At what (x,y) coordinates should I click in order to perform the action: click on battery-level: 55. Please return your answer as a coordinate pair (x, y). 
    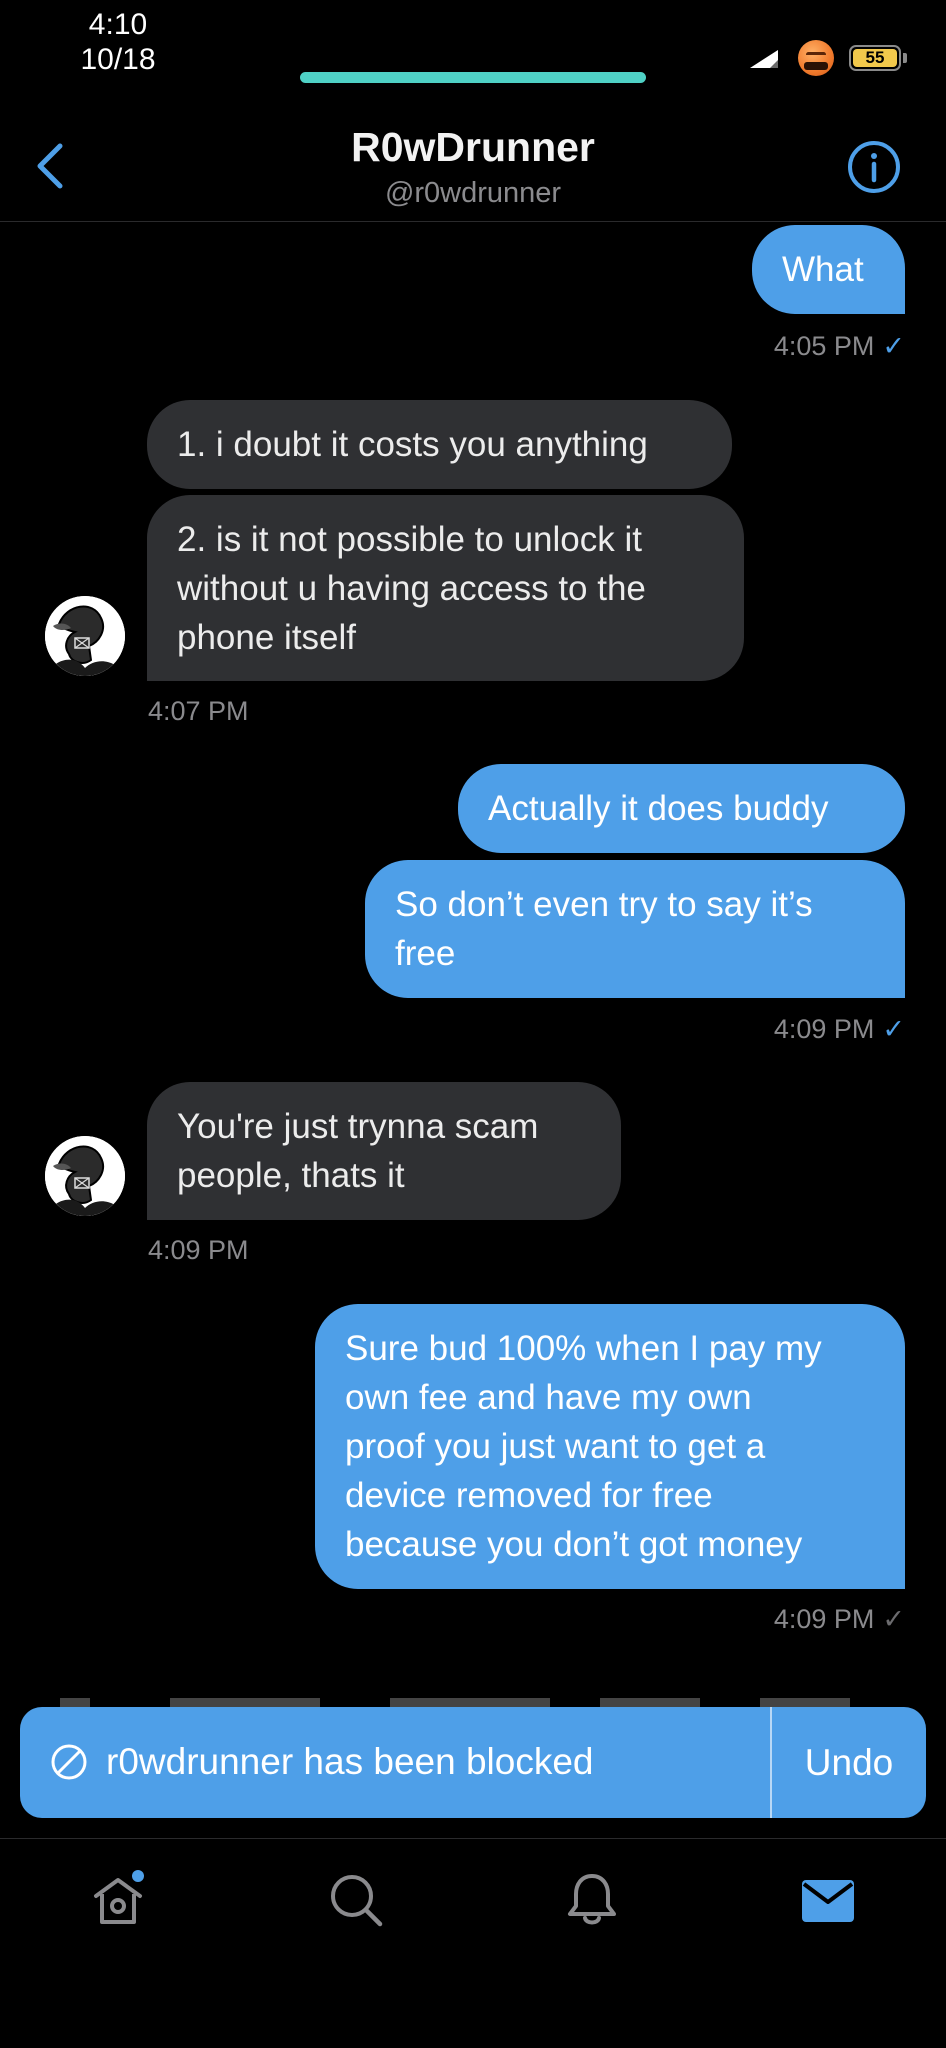
    Looking at the image, I should click on (875, 58).